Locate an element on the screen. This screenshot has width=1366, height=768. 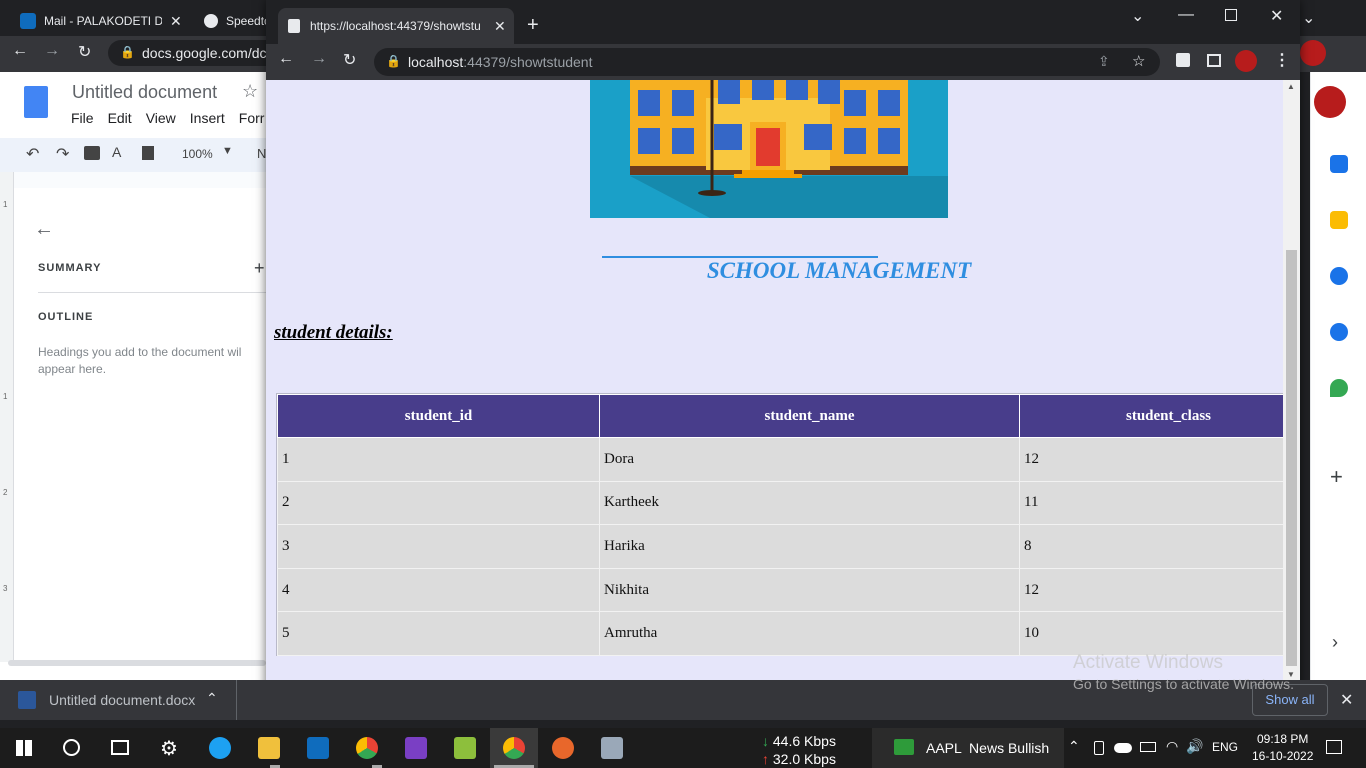
school-building-image is located at coordinates (769, 149).